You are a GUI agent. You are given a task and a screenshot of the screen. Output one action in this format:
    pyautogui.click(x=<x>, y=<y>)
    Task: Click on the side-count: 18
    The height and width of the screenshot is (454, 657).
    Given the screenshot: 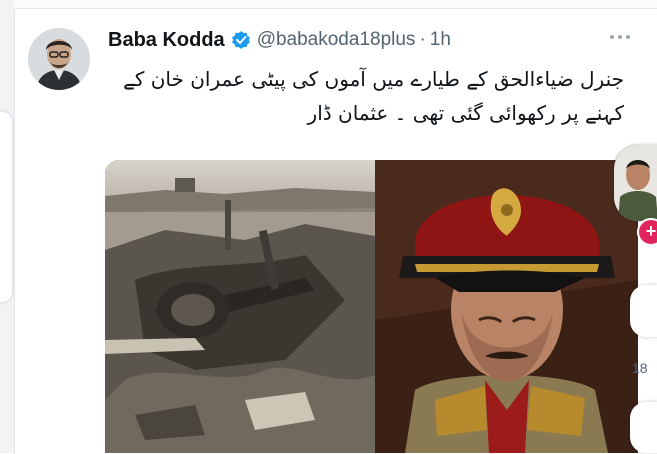 What is the action you would take?
    pyautogui.click(x=640, y=368)
    